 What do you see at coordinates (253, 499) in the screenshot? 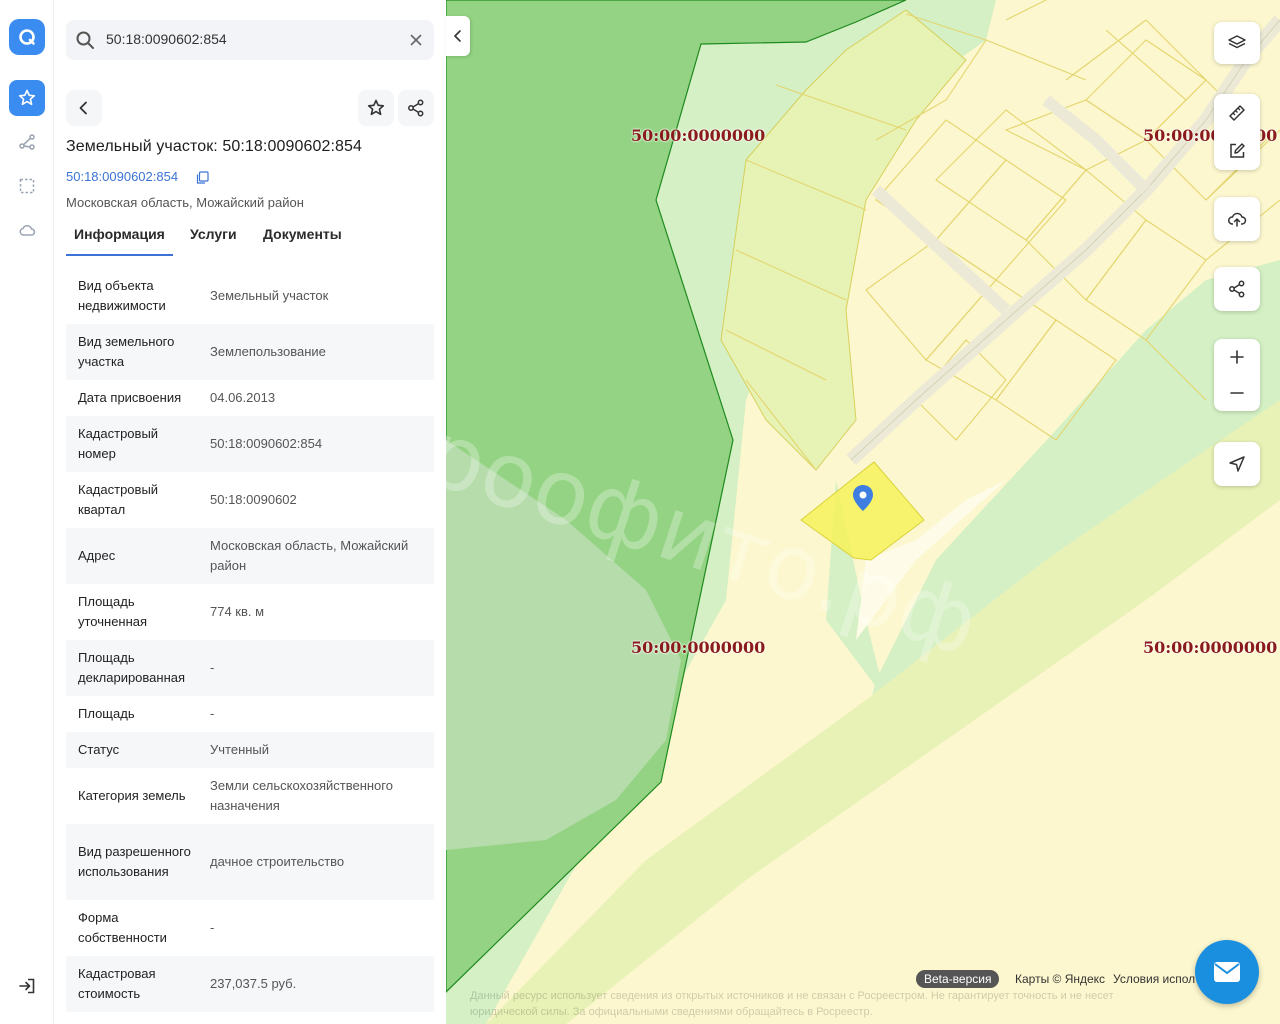
I see `row-value: 50:18:0090602` at bounding box center [253, 499].